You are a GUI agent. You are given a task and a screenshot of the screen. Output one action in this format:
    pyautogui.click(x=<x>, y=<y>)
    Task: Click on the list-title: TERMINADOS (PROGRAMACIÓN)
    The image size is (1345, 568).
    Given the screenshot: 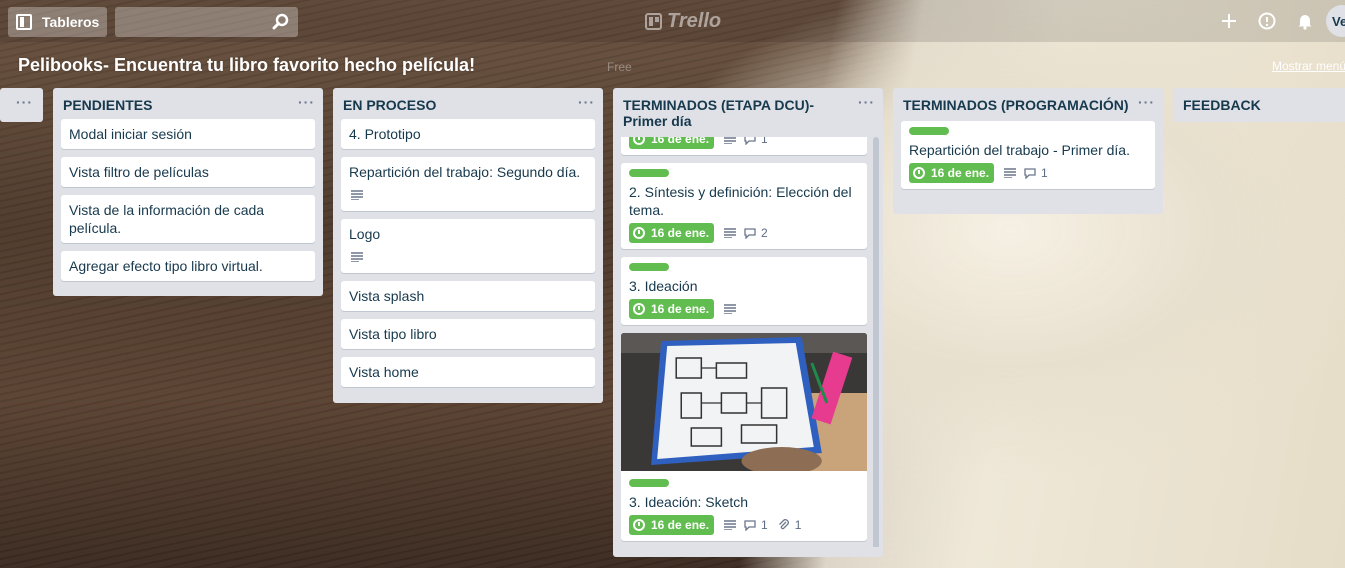 What is the action you would take?
    pyautogui.click(x=1016, y=105)
    